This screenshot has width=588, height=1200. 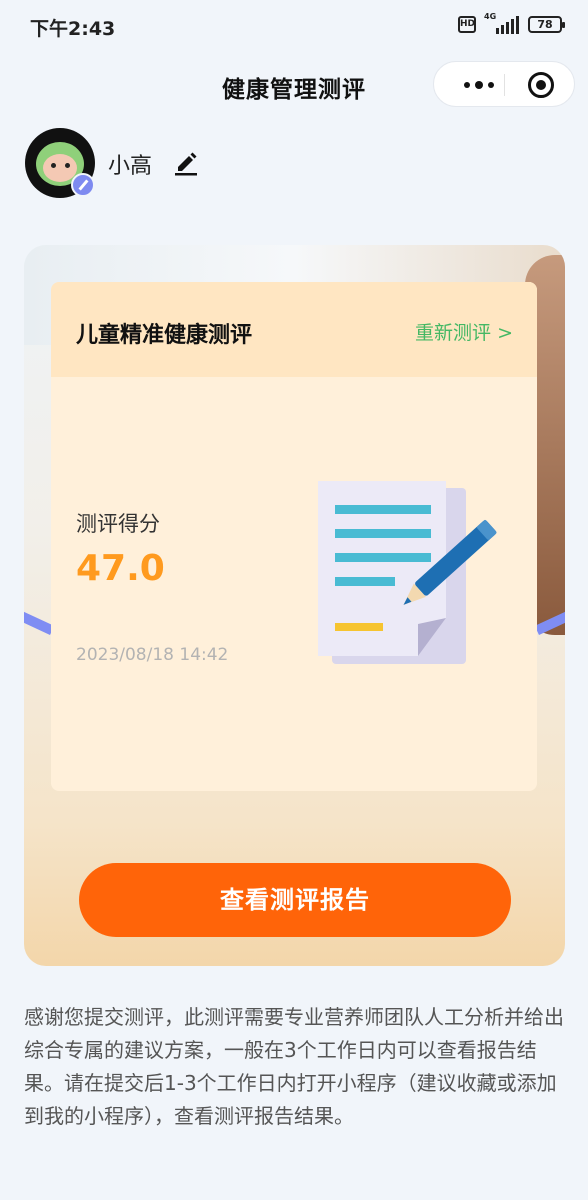 What do you see at coordinates (164, 335) in the screenshot?
I see `assessment-title: 儿童精准健康测评` at bounding box center [164, 335].